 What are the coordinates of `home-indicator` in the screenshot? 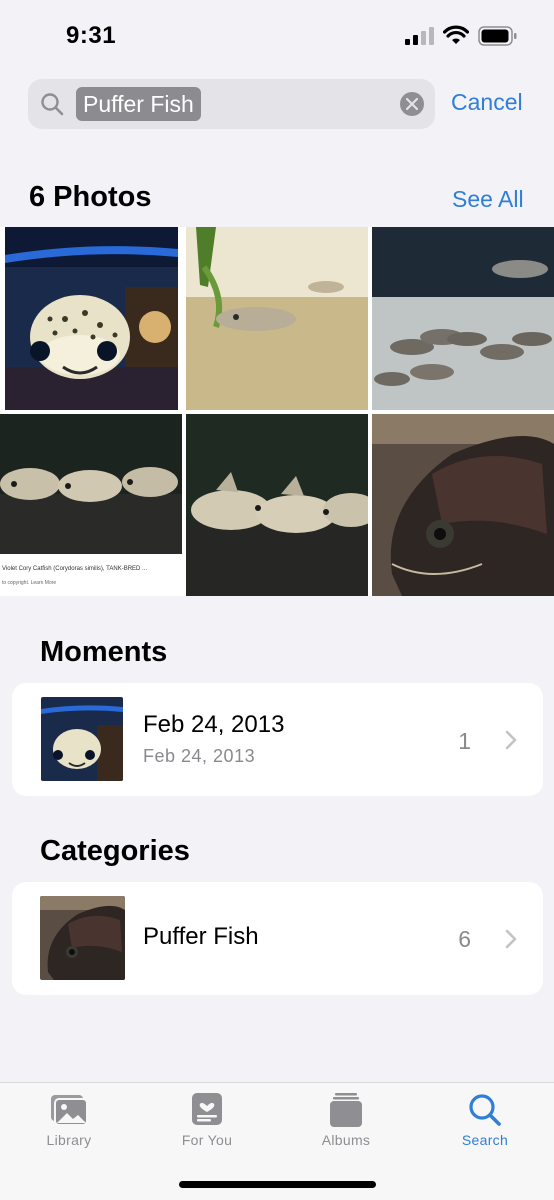 It's located at (277, 1184).